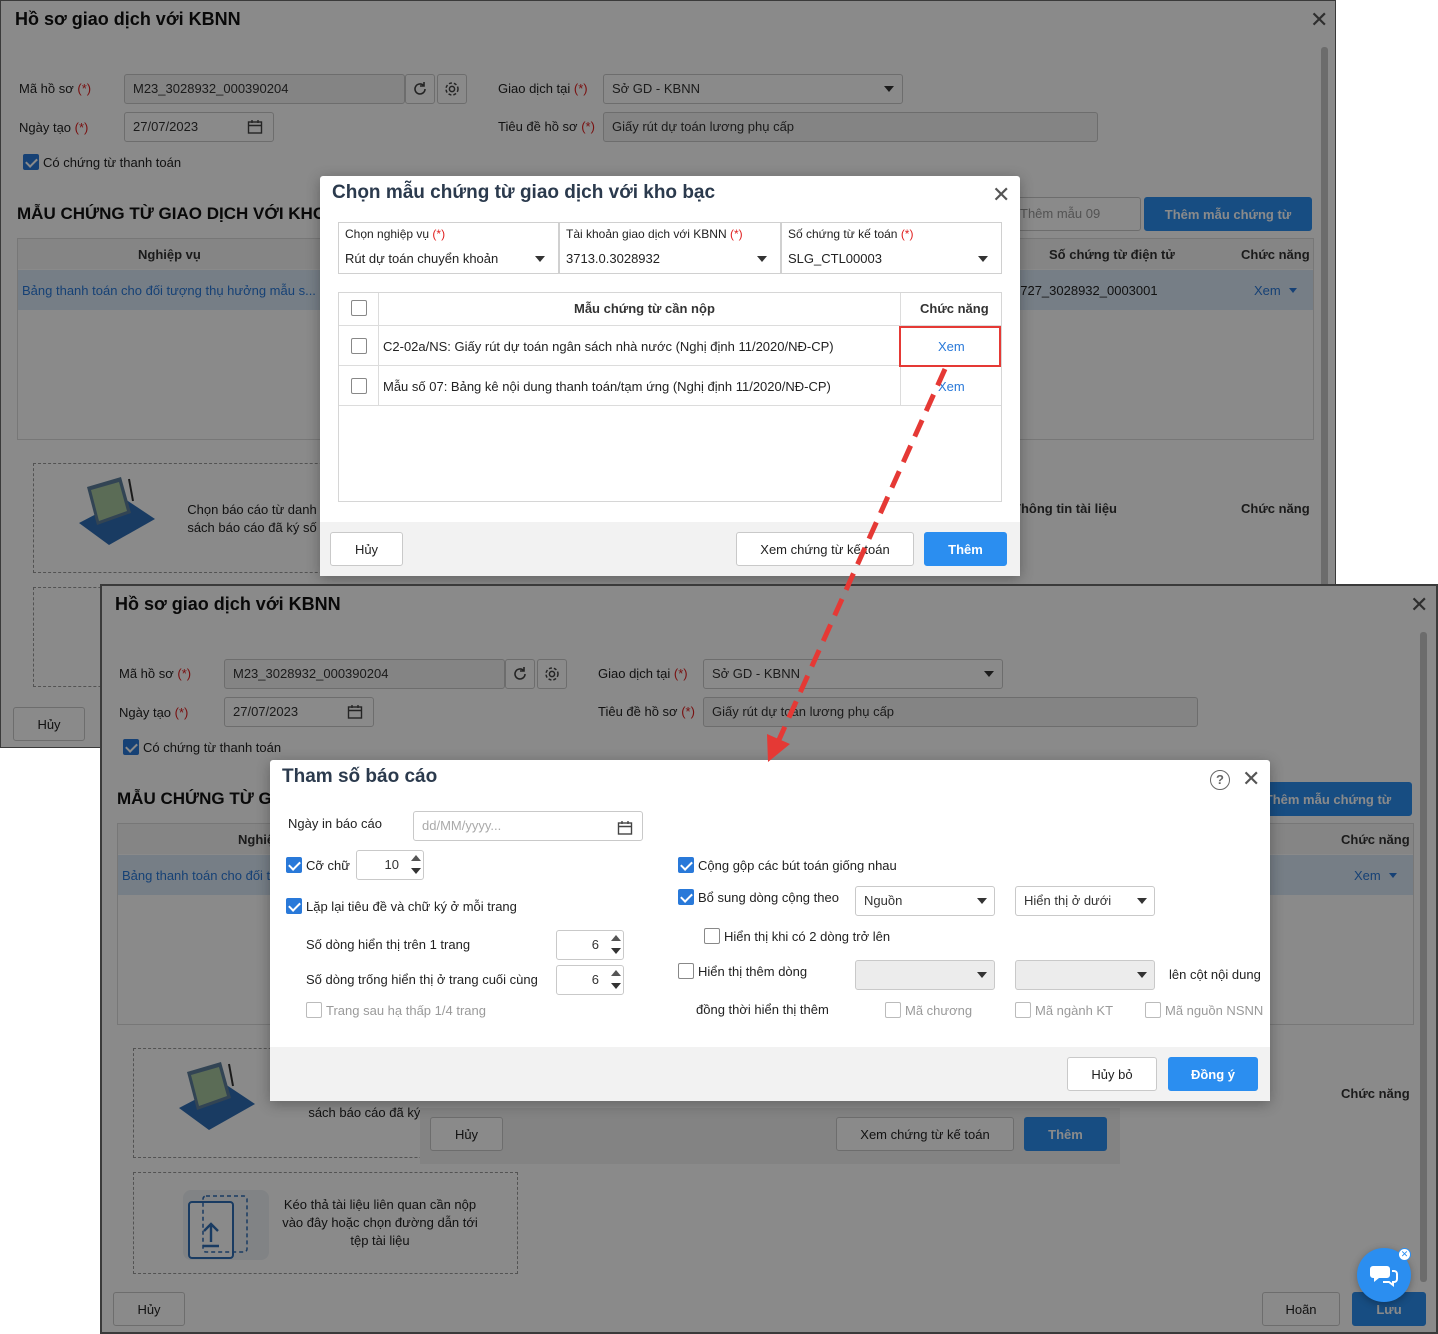 The height and width of the screenshot is (1334, 1438). What do you see at coordinates (395, 234) in the screenshot?
I see `nghiep-vu-label: Chọn nghiệp vụ (*)` at bounding box center [395, 234].